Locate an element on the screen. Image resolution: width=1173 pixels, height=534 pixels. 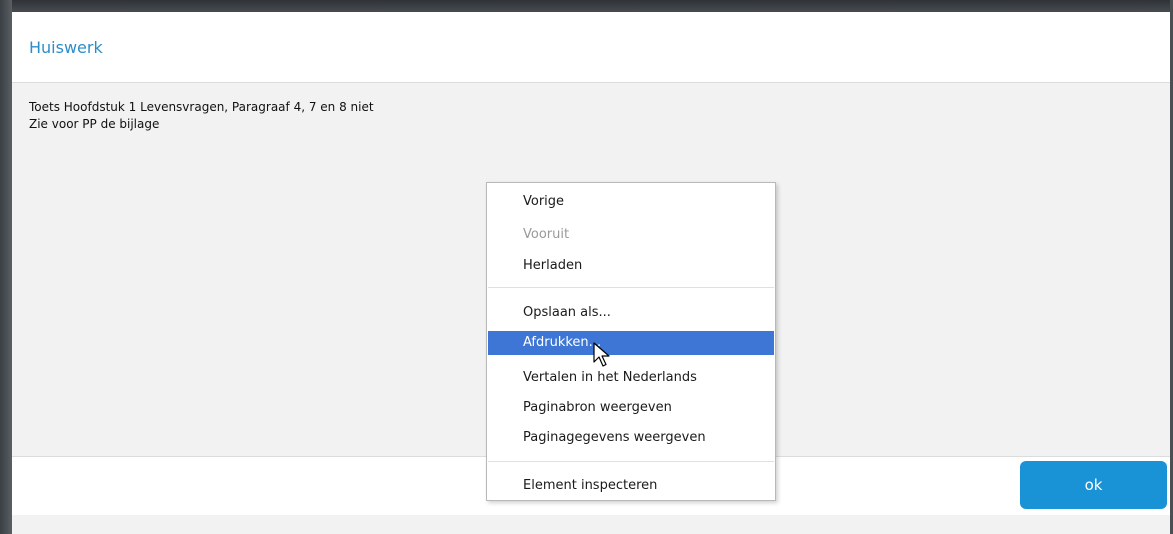
menu-item-forward: Vooruit is located at coordinates (631, 235).